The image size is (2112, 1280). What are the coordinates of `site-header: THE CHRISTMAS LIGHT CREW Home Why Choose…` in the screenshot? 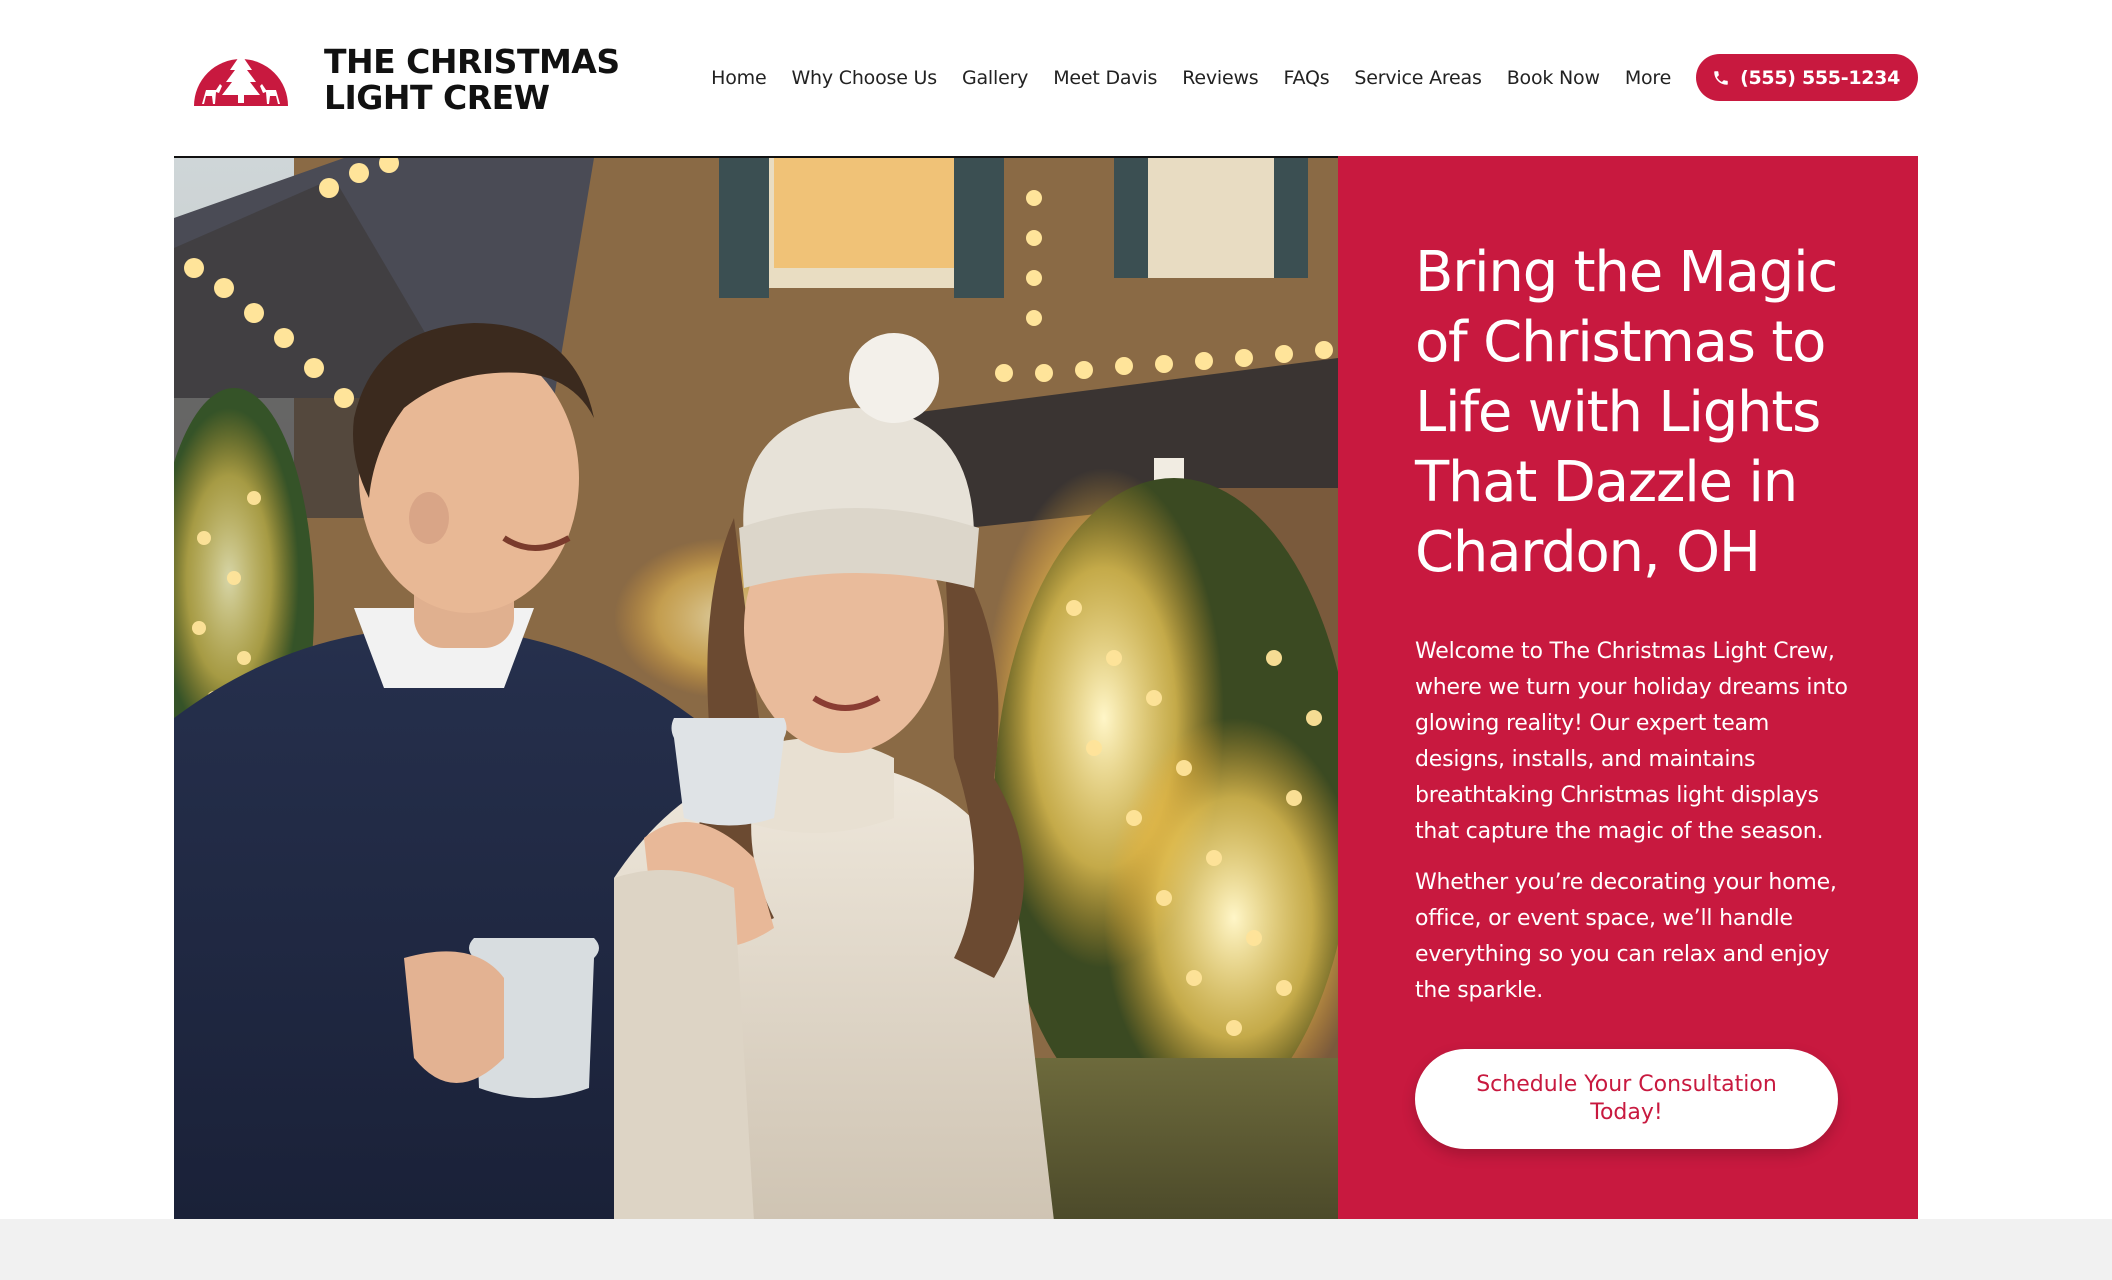 It's located at (1056, 78).